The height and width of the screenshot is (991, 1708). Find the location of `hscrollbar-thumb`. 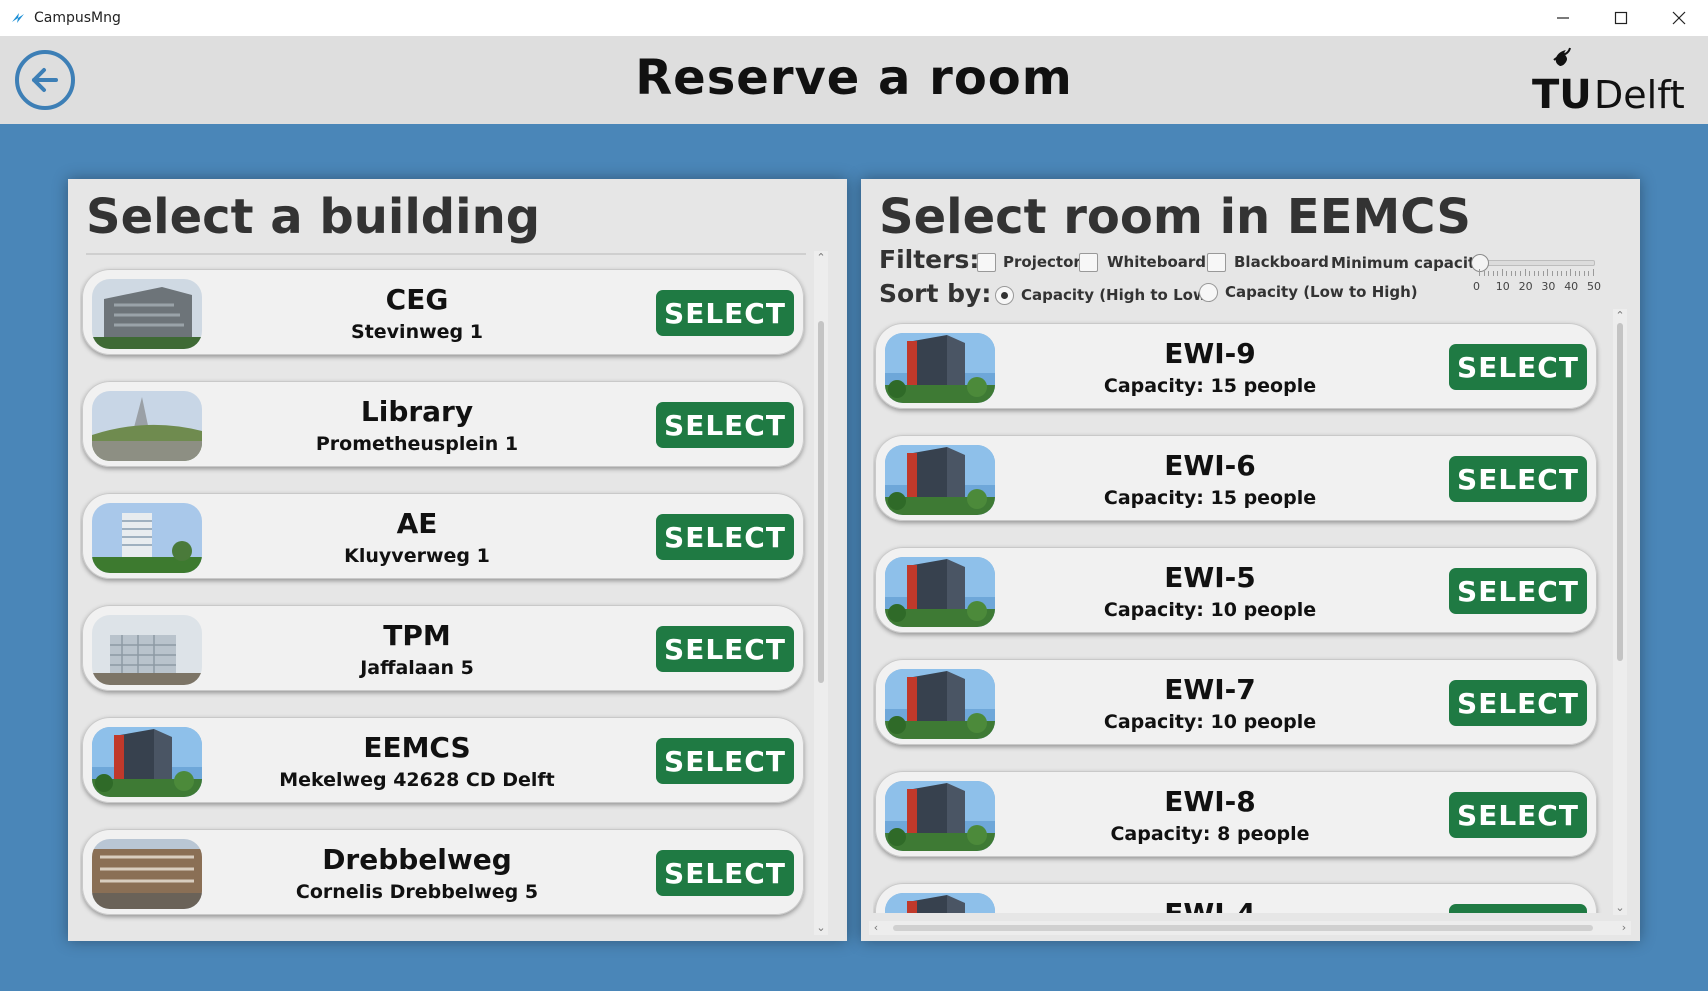

hscrollbar-thumb is located at coordinates (1243, 928).